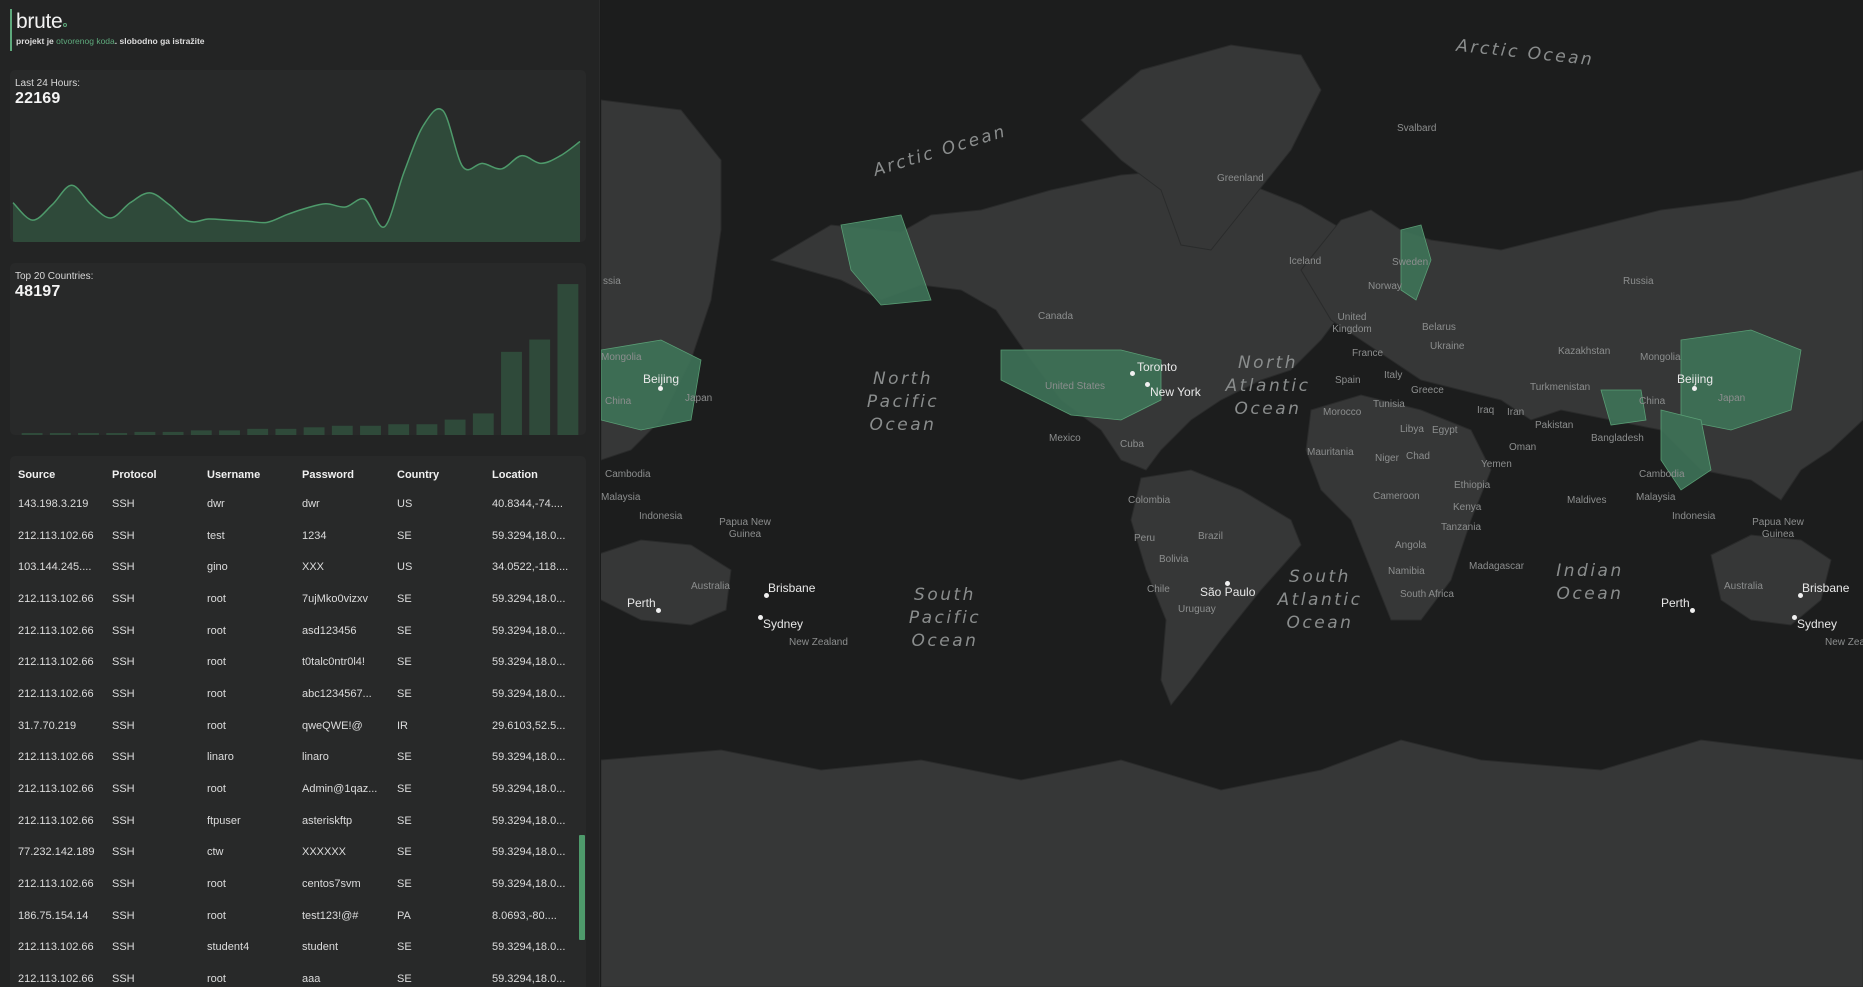  What do you see at coordinates (1387, 458) in the screenshot?
I see `land-label-niger: Niger` at bounding box center [1387, 458].